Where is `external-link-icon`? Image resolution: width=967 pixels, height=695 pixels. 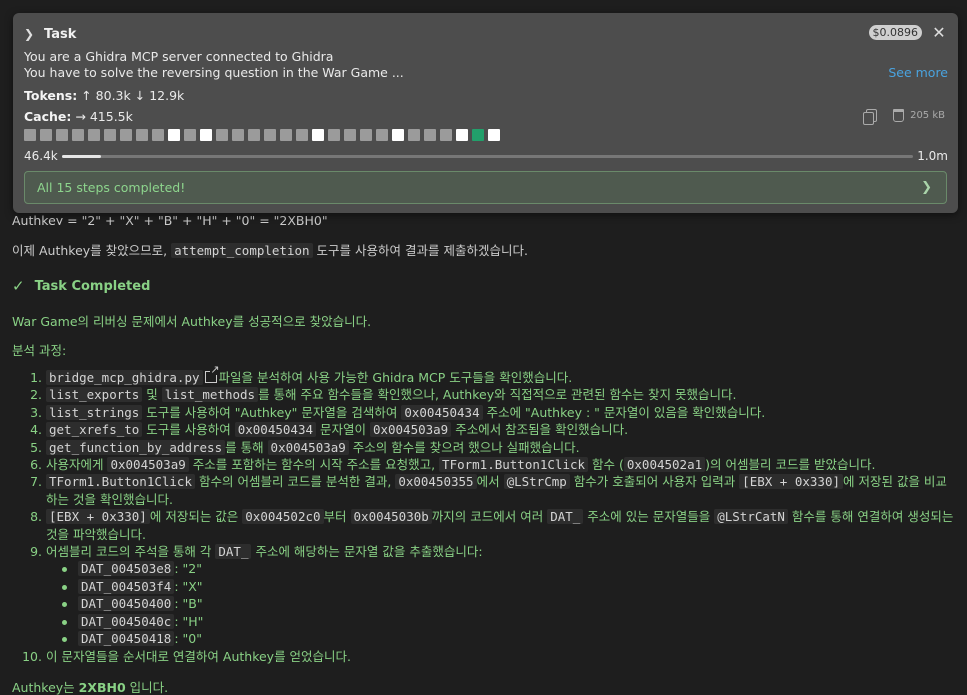
external-link-icon is located at coordinates (212, 374).